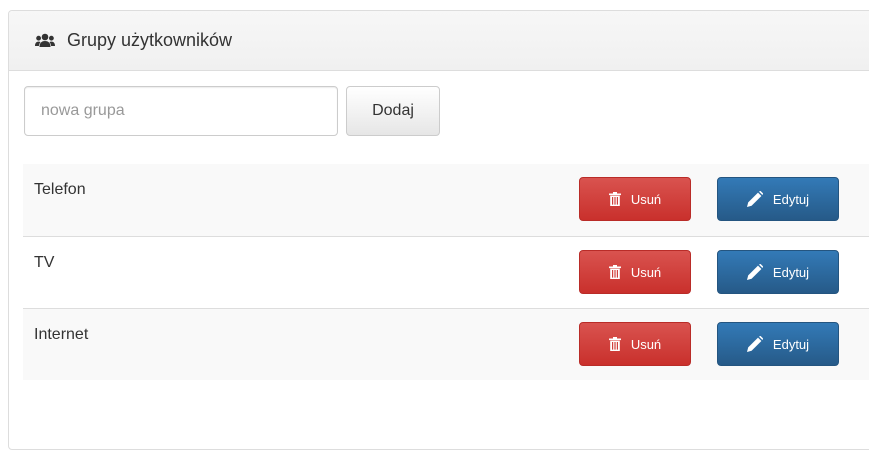 The image size is (869, 450). I want to click on panel-heading: Grupy użytkowników, so click(439, 41).